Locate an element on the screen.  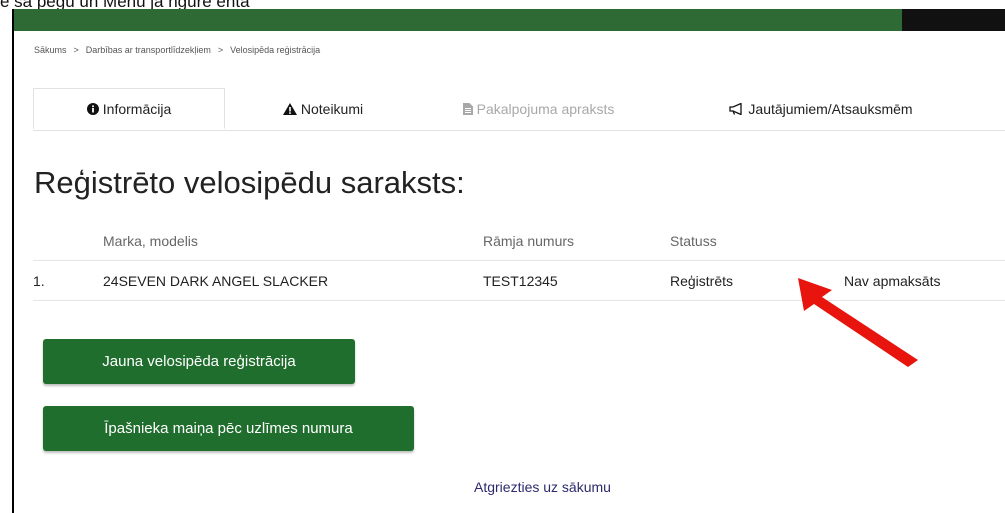
tab-information: Informācija is located at coordinates (129, 108).